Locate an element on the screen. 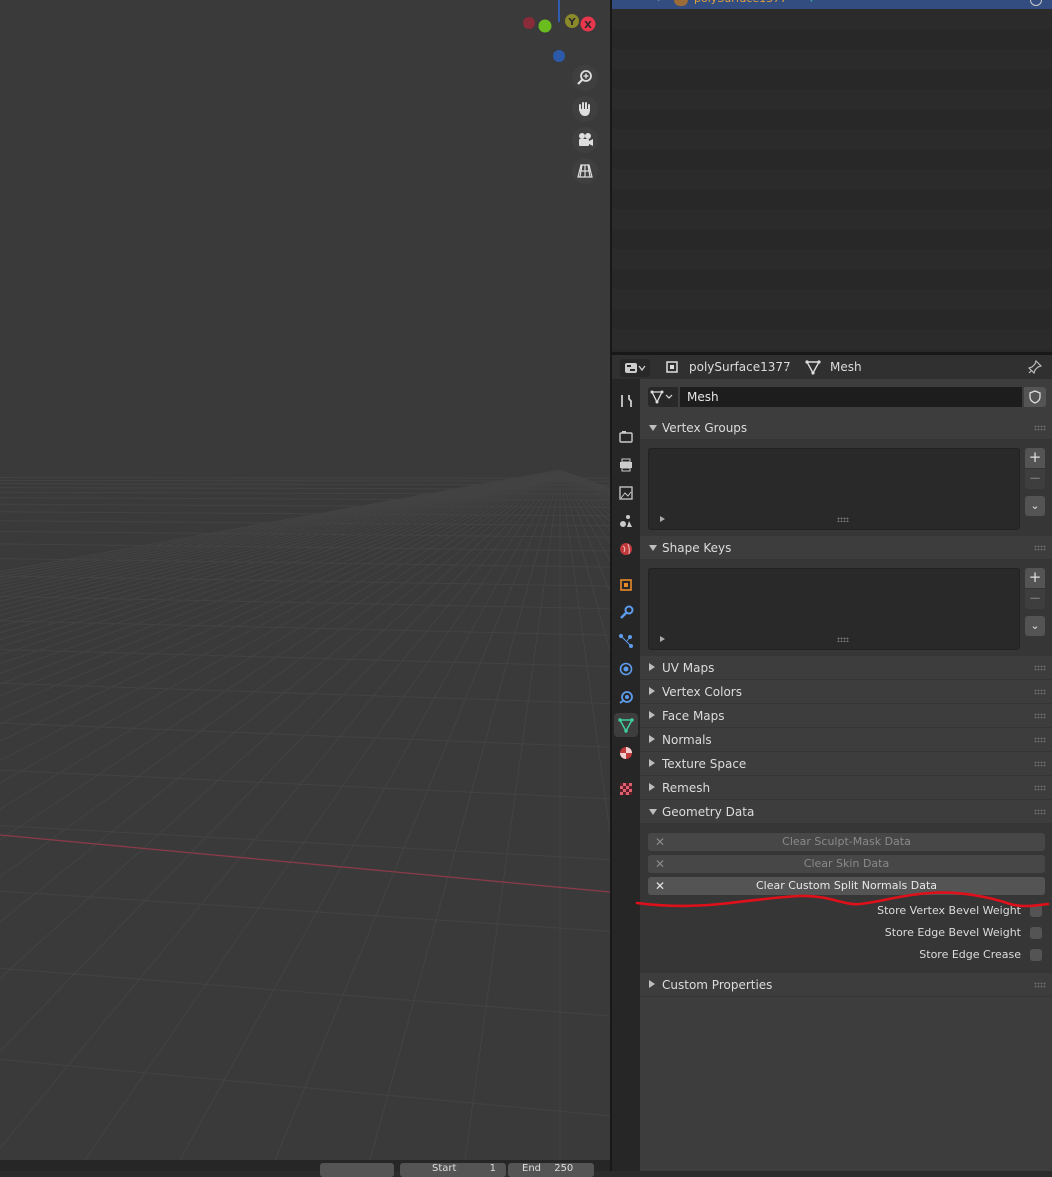 This screenshot has width=1052, height=1177. add-shape-key-button: + is located at coordinates (1035, 578).